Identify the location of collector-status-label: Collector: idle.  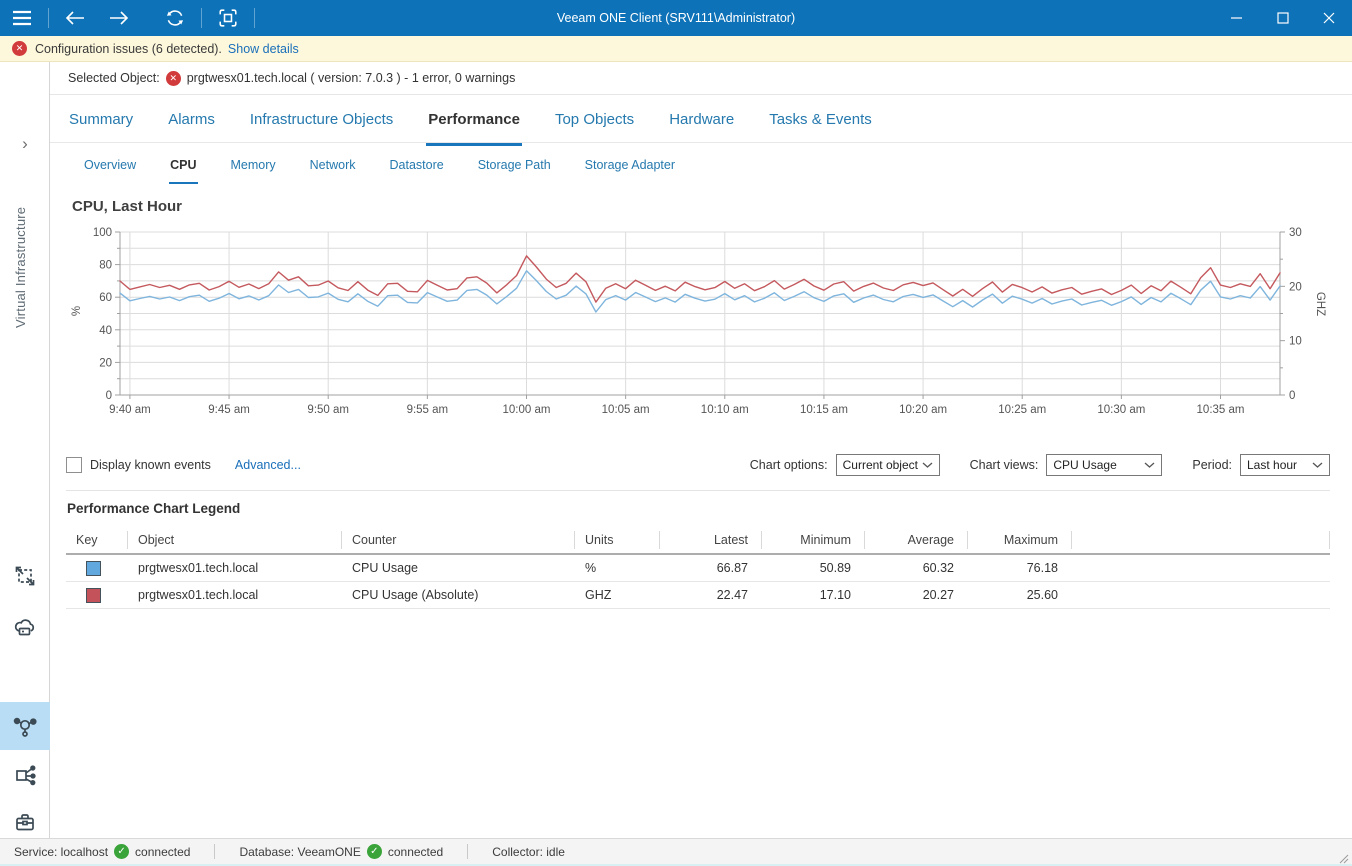
(528, 851).